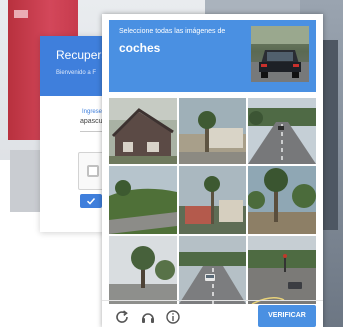  I want to click on grid-tile-road-cars, so click(282, 131).